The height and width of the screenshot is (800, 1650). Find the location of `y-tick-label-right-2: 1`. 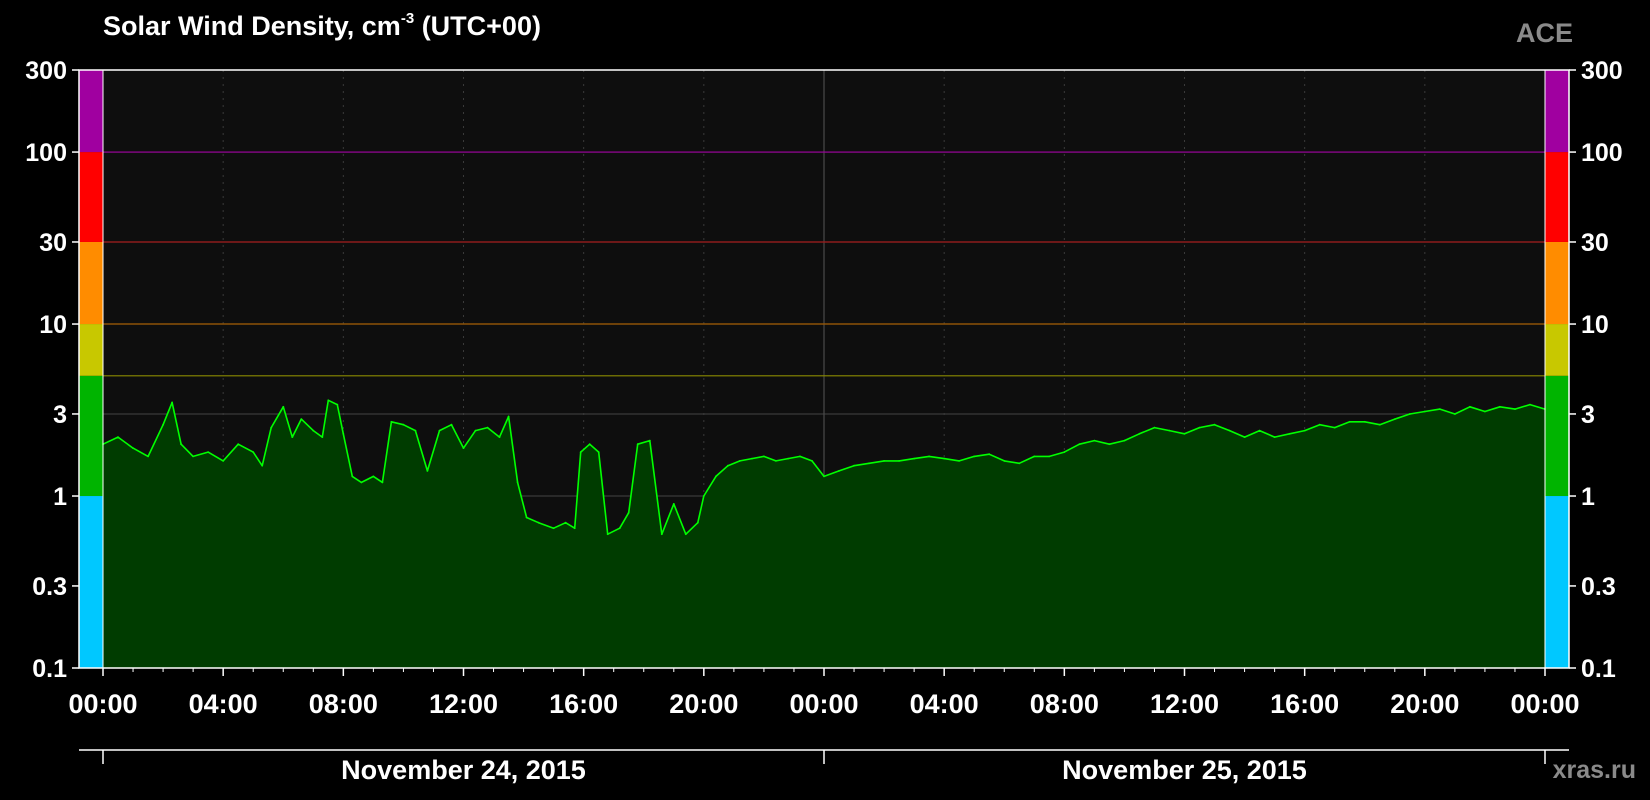

y-tick-label-right-2: 1 is located at coordinates (1588, 497).